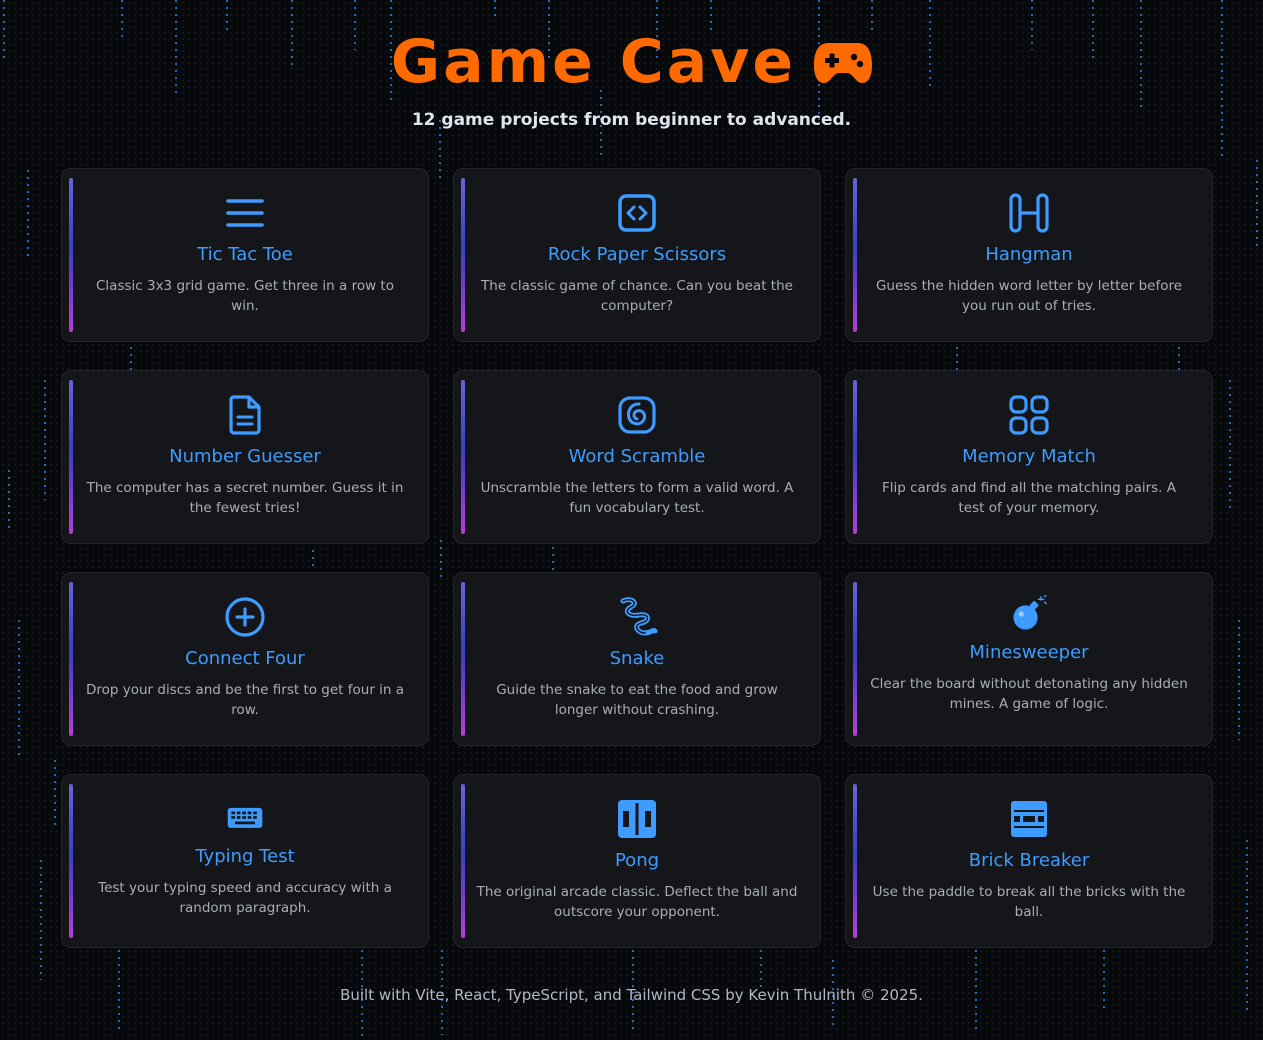  Describe the element at coordinates (639, 616) in the screenshot. I see `snake-icon` at that location.